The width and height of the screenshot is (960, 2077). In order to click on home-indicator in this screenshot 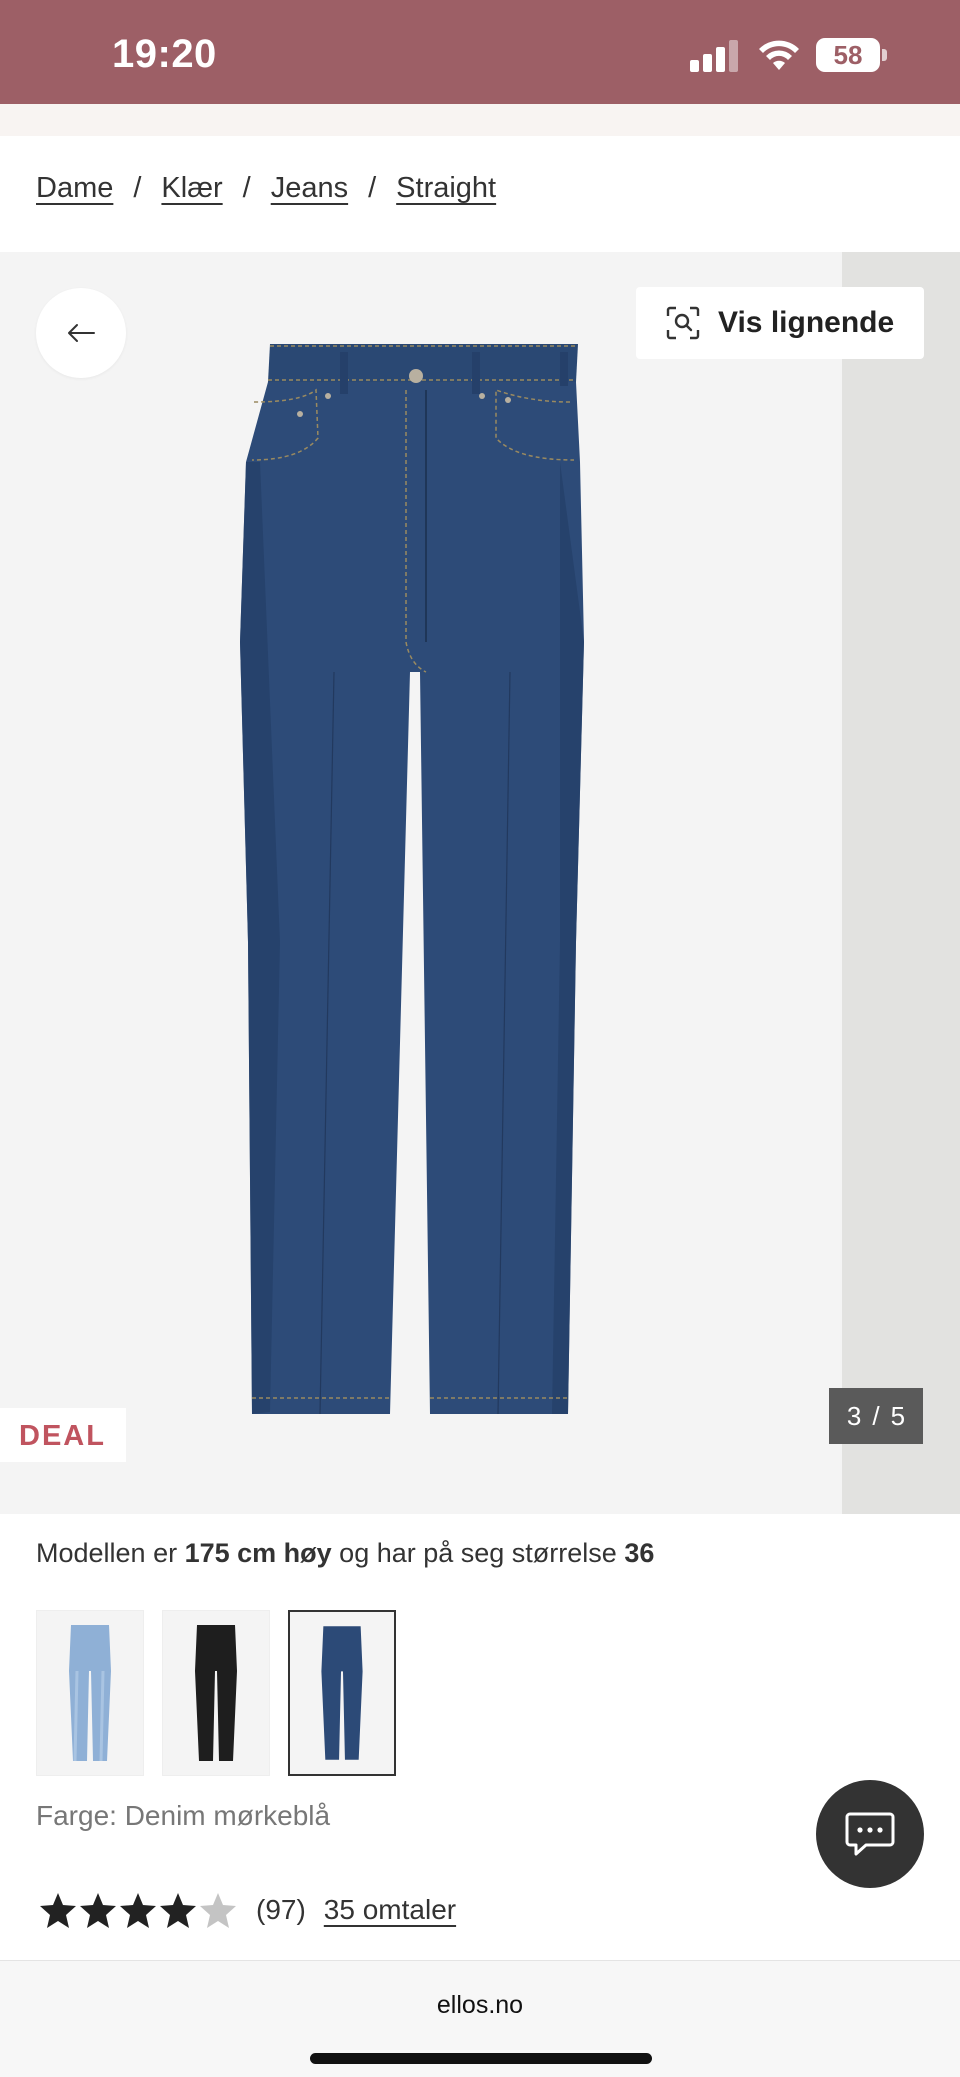, I will do `click(481, 2058)`.